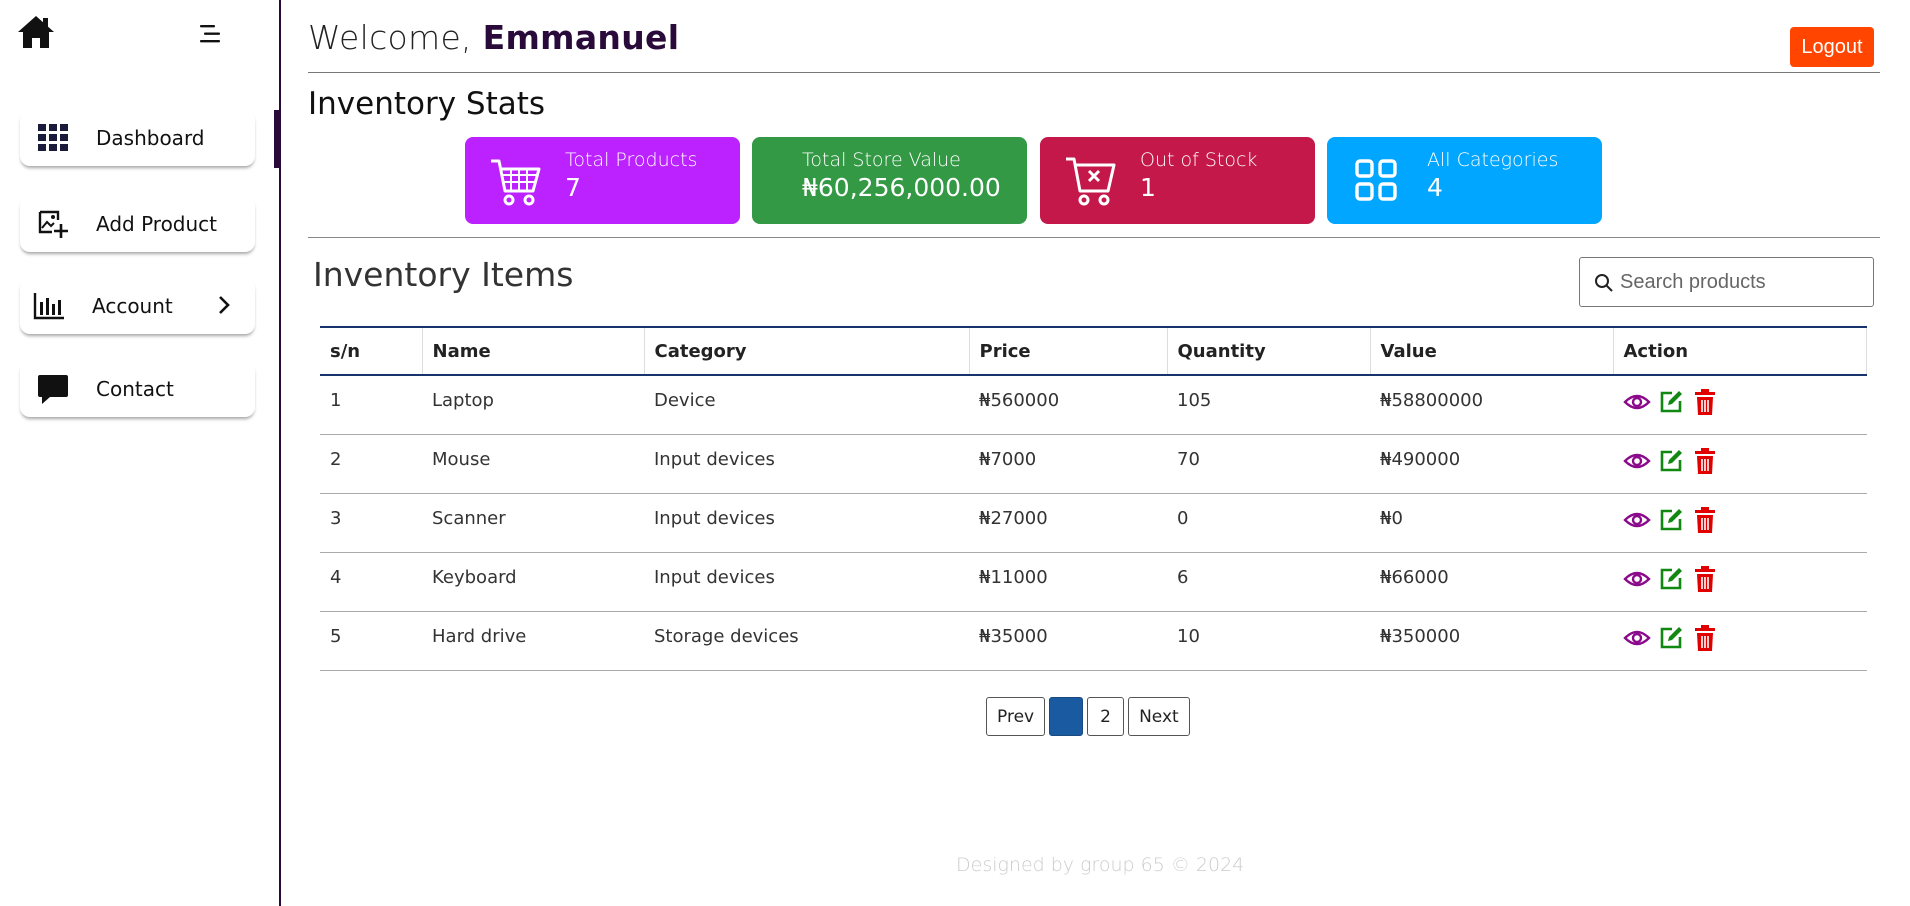 The height and width of the screenshot is (906, 1910). I want to click on stat-card-out-of-stock: Out of Stock 1, so click(1177, 180).